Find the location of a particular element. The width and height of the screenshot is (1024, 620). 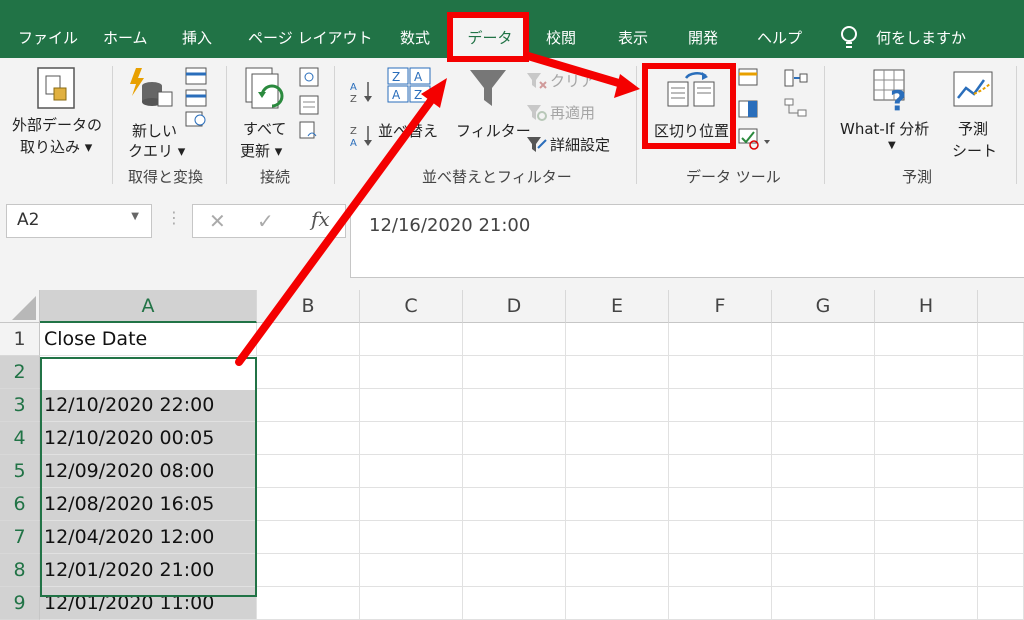

refresh-all-icon is located at coordinates (266, 93).